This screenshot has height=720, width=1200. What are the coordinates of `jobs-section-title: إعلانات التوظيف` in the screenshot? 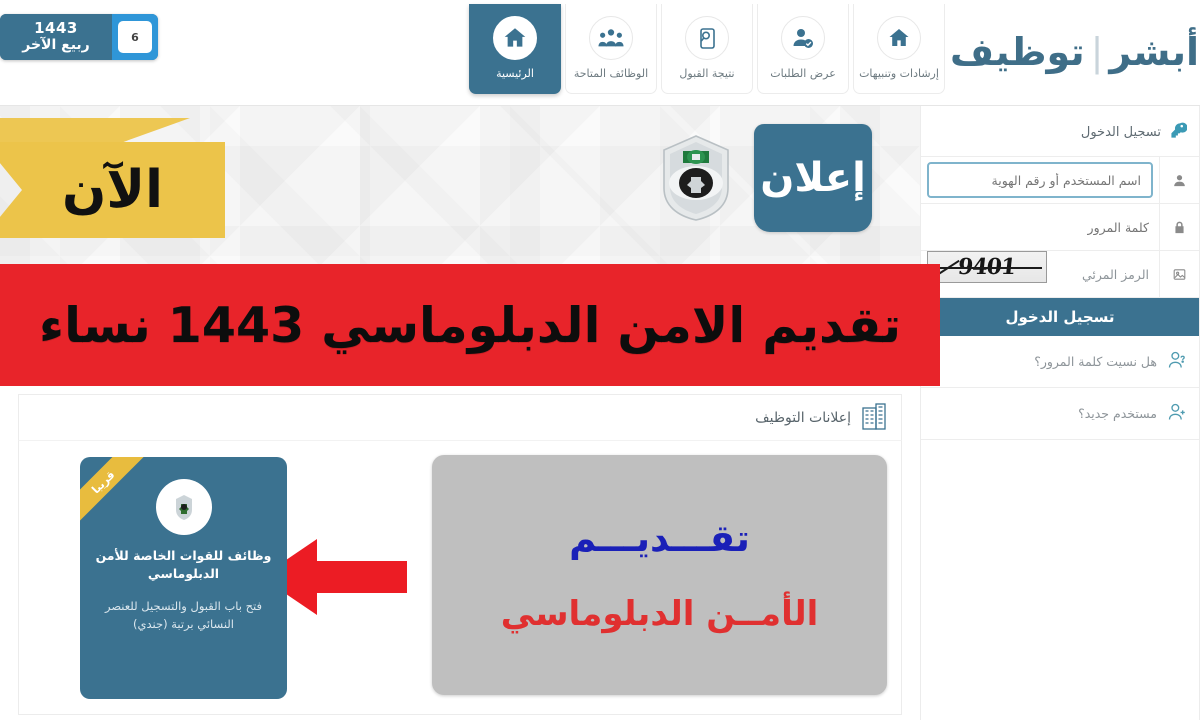 It's located at (803, 417).